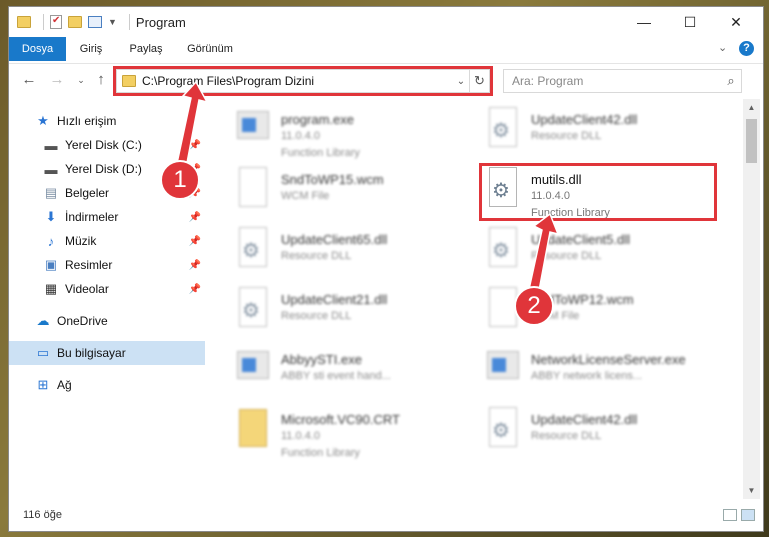  I want to click on step-badge-2: 2, so click(534, 306).